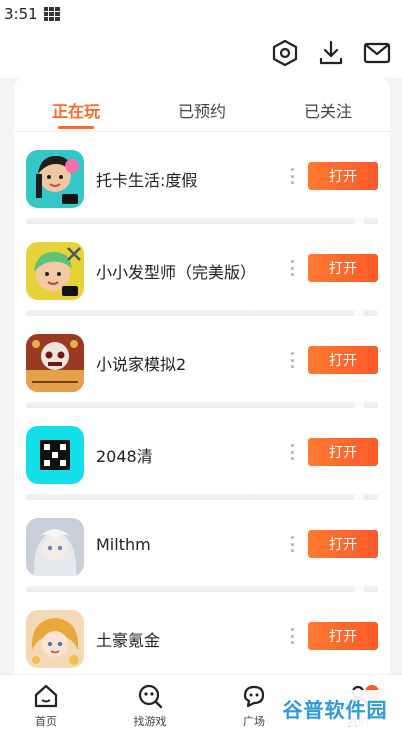 Image resolution: width=402 pixels, height=734 pixels. Describe the element at coordinates (55, 639) in the screenshot. I see `tuhao-kejin-icon` at that location.